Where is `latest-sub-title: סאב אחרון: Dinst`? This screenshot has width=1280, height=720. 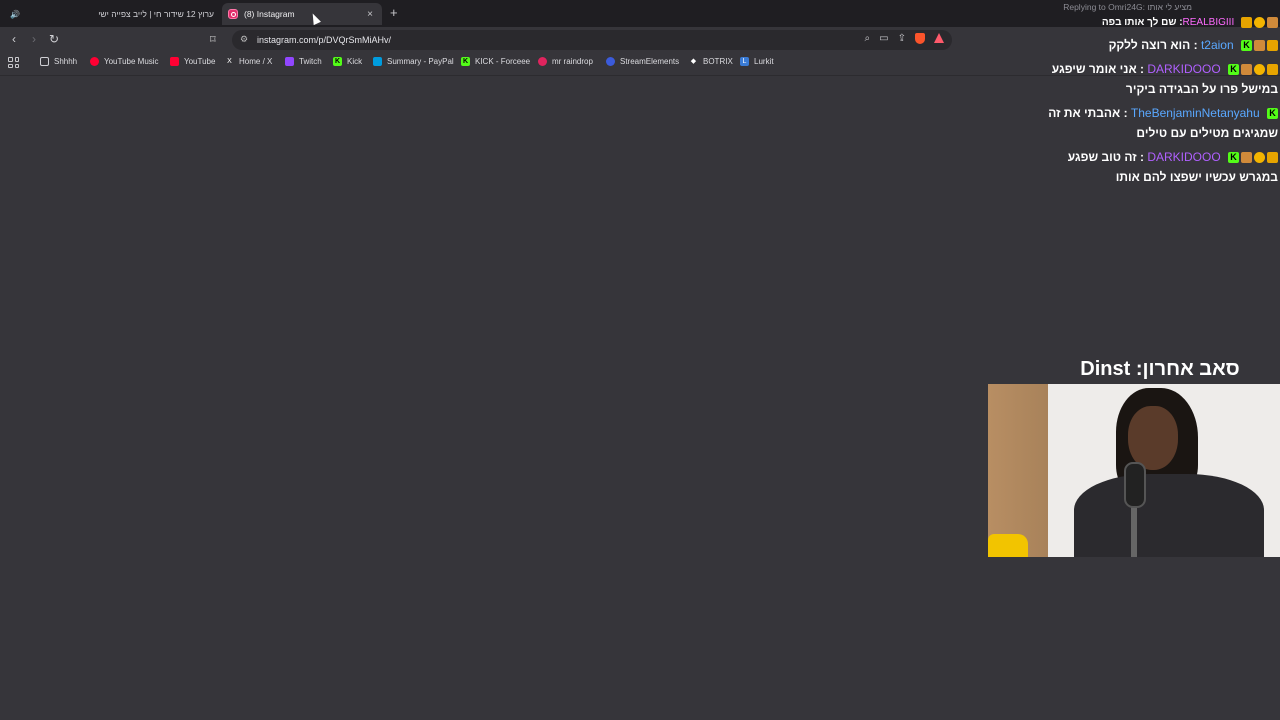 latest-sub-title: סאב אחרון: Dinst is located at coordinates (1160, 369).